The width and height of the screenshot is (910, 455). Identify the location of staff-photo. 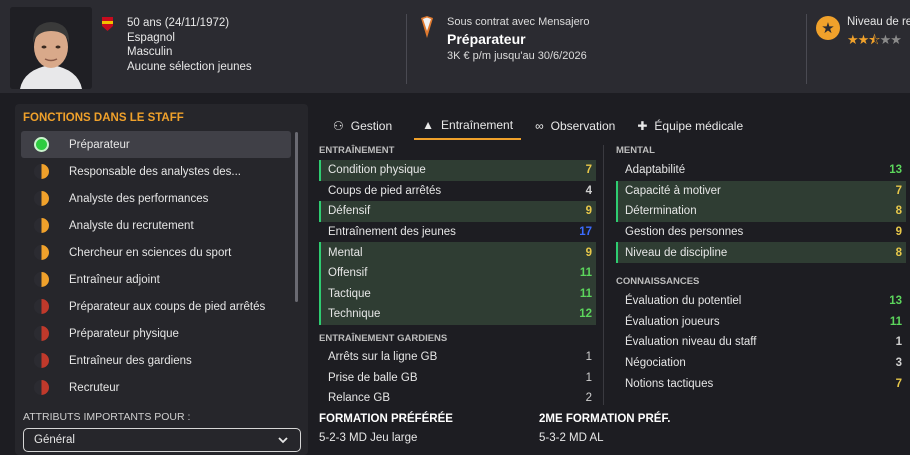
(51, 48).